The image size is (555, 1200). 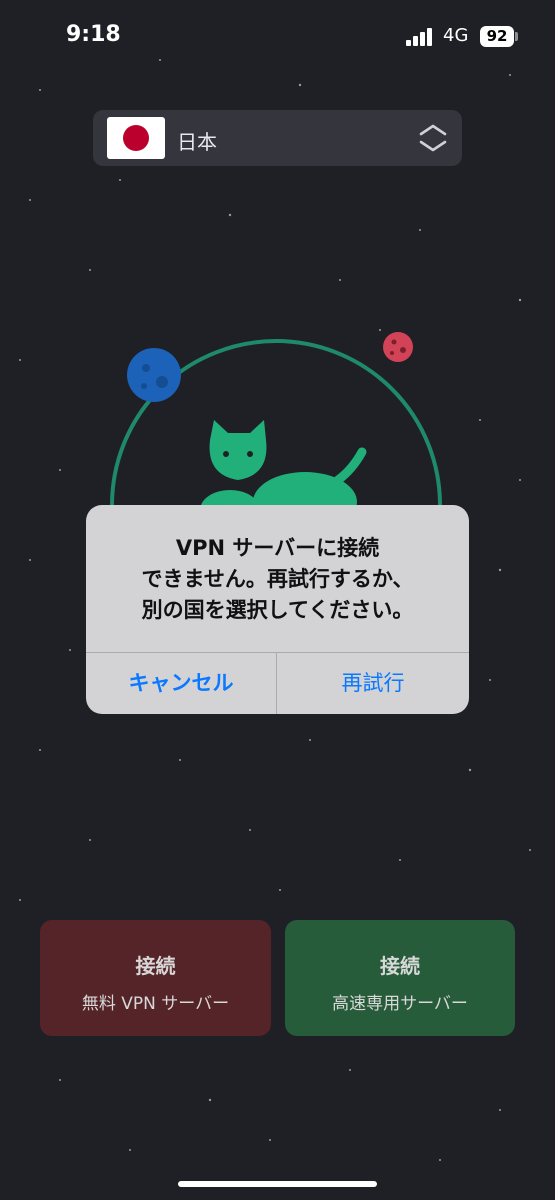 I want to click on retry-button: 再試行, so click(x=373, y=683).